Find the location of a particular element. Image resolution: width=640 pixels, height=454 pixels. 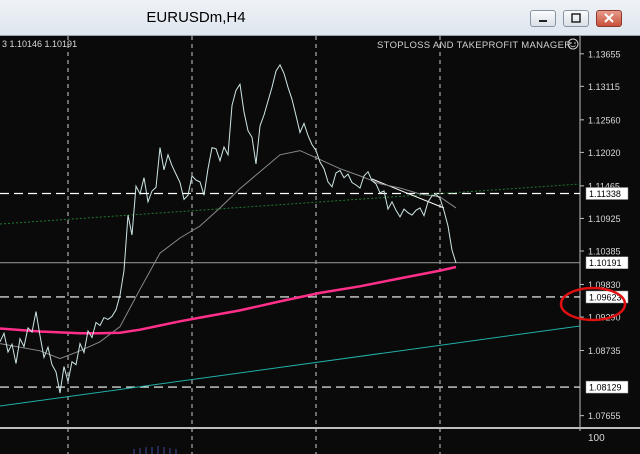

window-title: EURUSDm,H4 is located at coordinates (196, 17).